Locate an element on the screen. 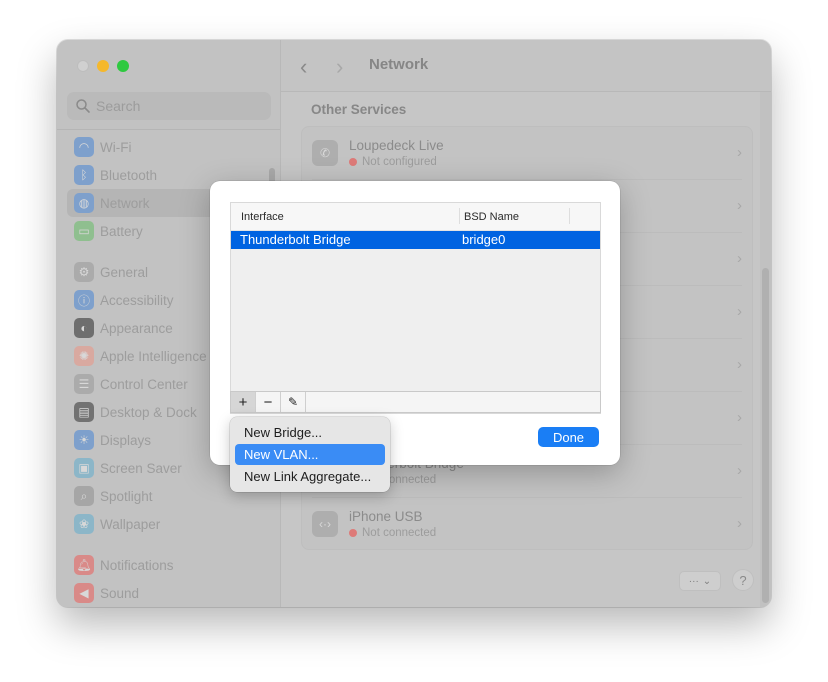 The width and height of the screenshot is (828, 682). table-toolbar: + − ✎ is located at coordinates (415, 402).